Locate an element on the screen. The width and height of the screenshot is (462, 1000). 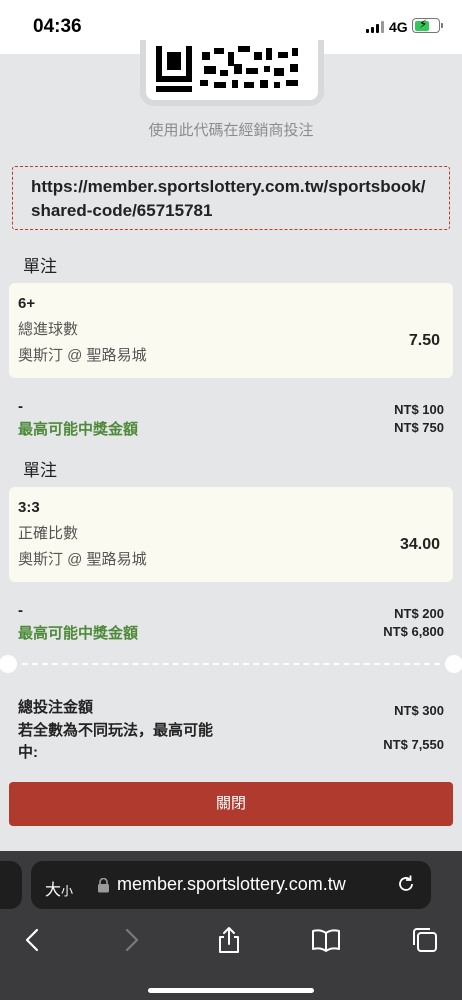
address-bar: 大小 member.sportslottery.com.tw is located at coordinates (231, 885).